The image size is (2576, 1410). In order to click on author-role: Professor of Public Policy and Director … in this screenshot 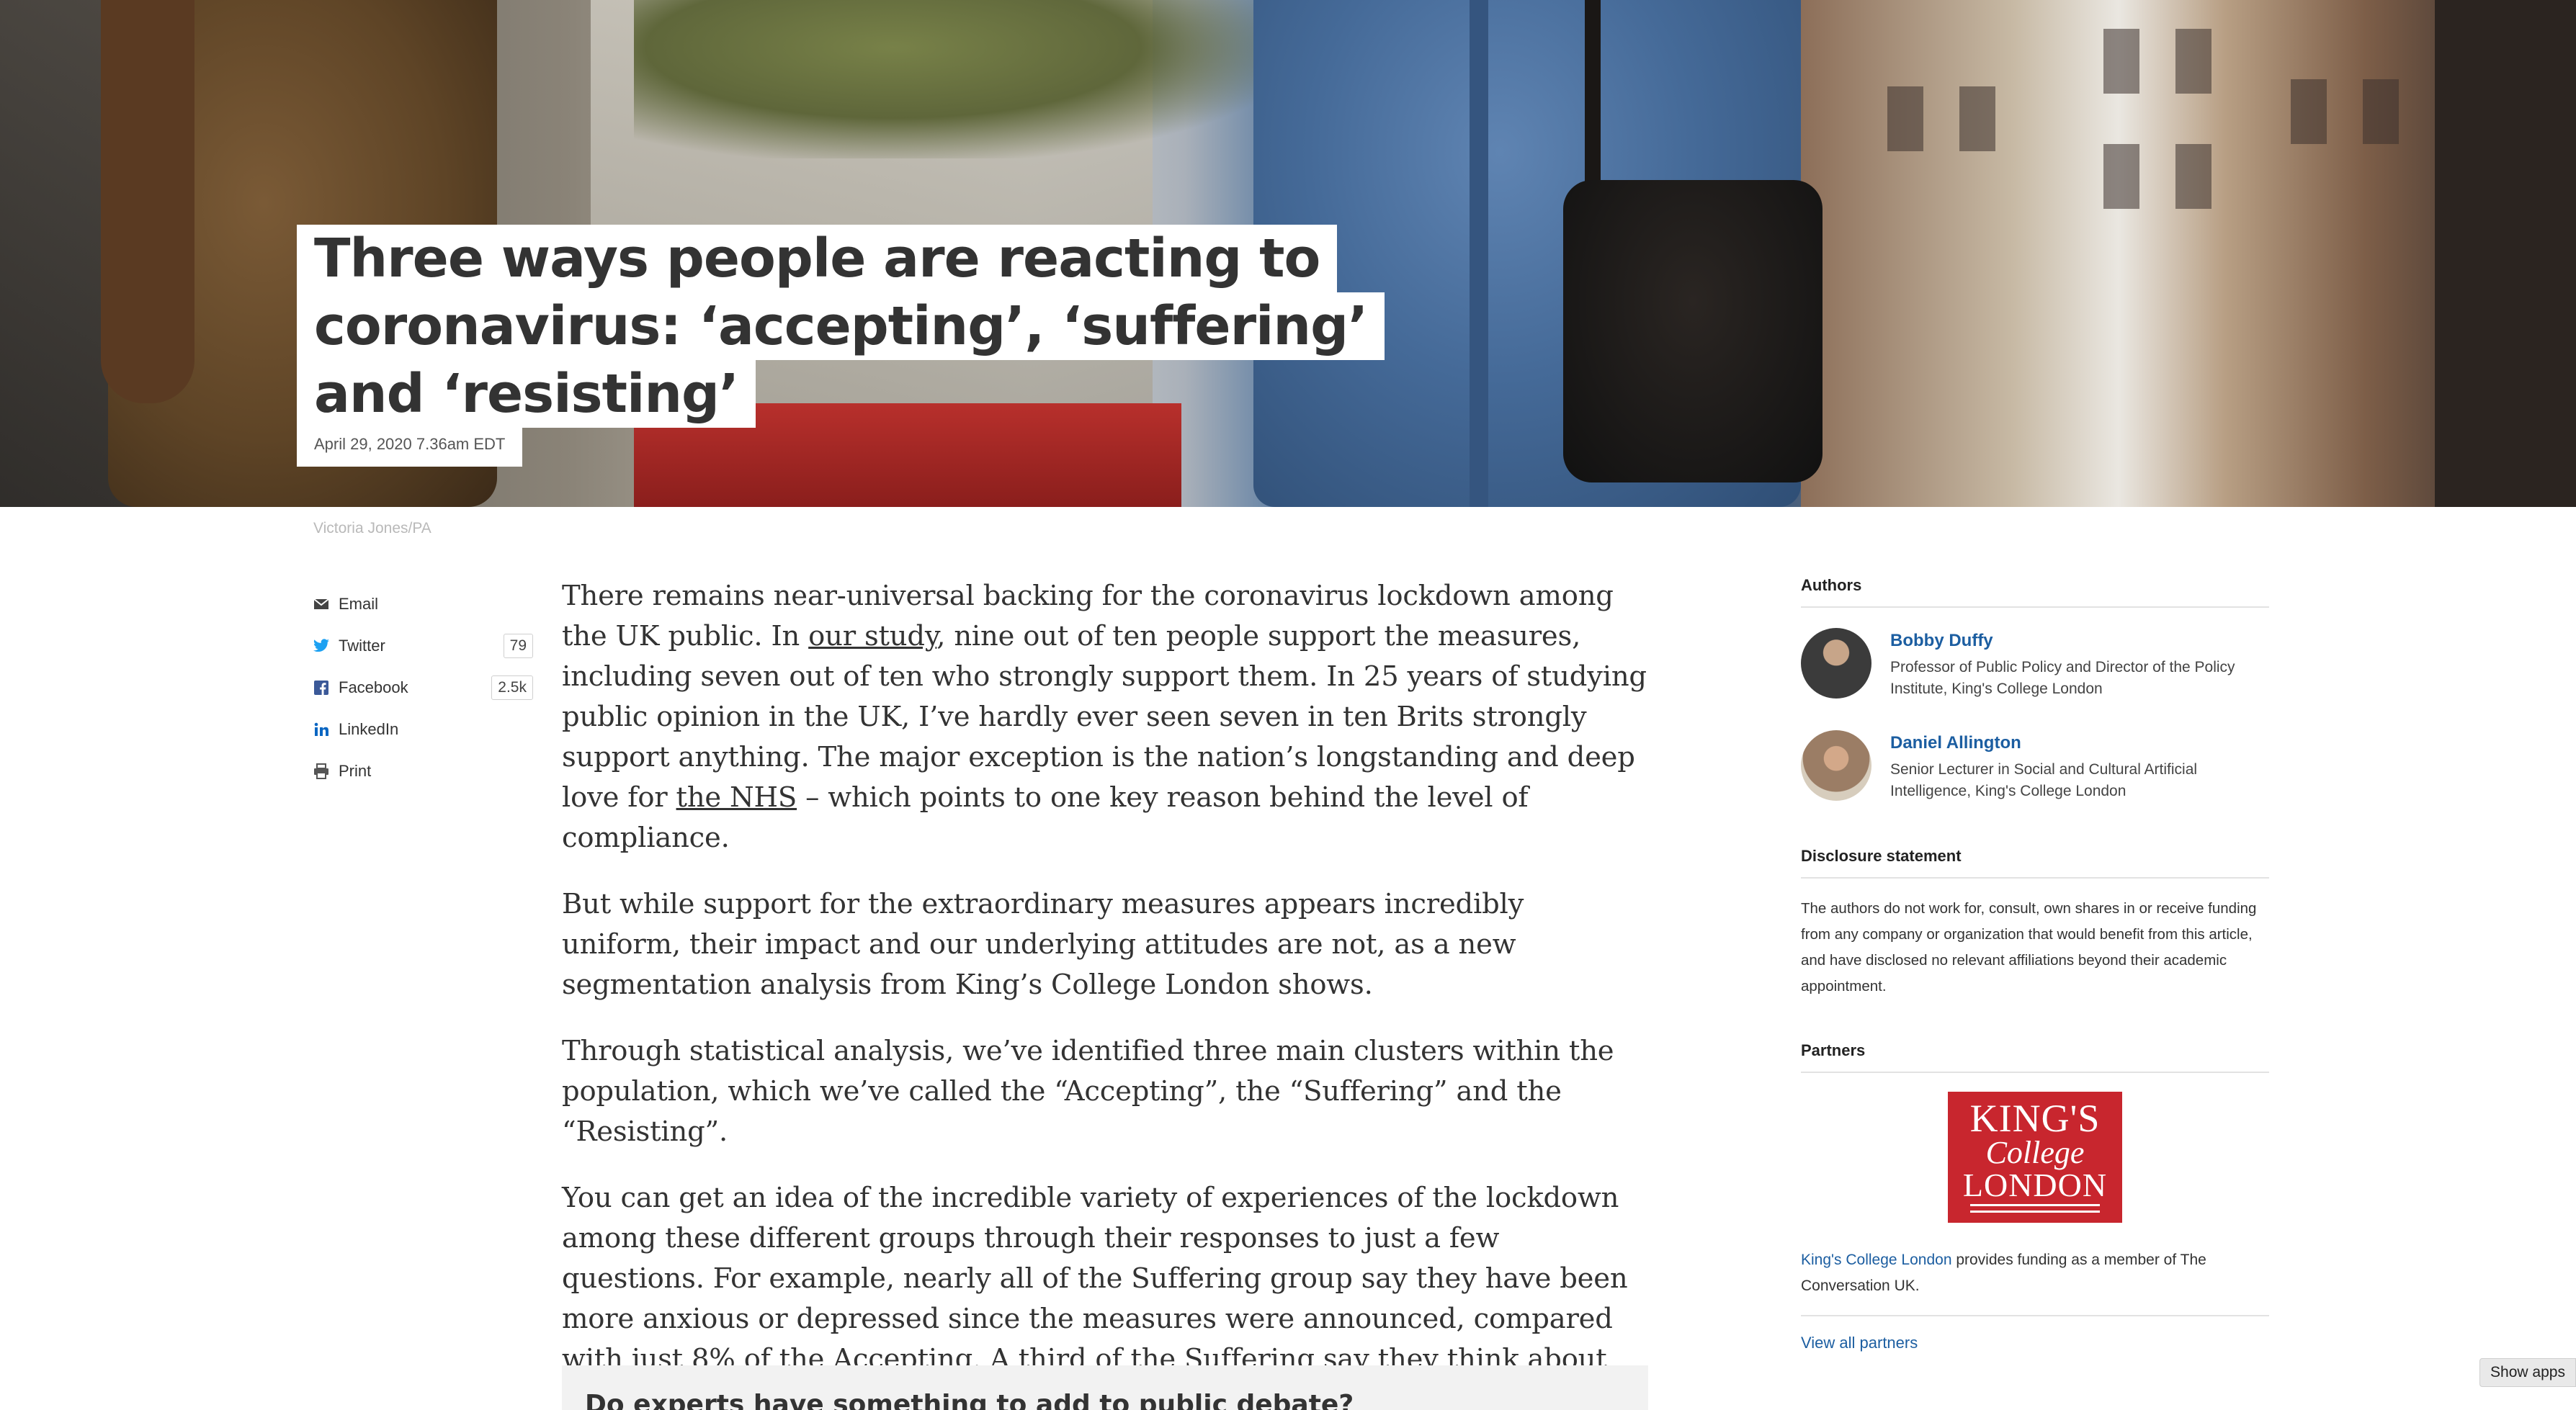, I will do `click(2062, 678)`.